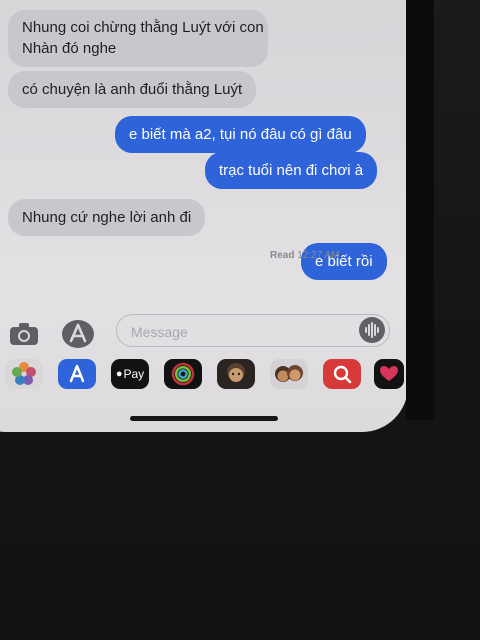 This screenshot has height=640, width=480. I want to click on memoji-face-icon, so click(236, 372).